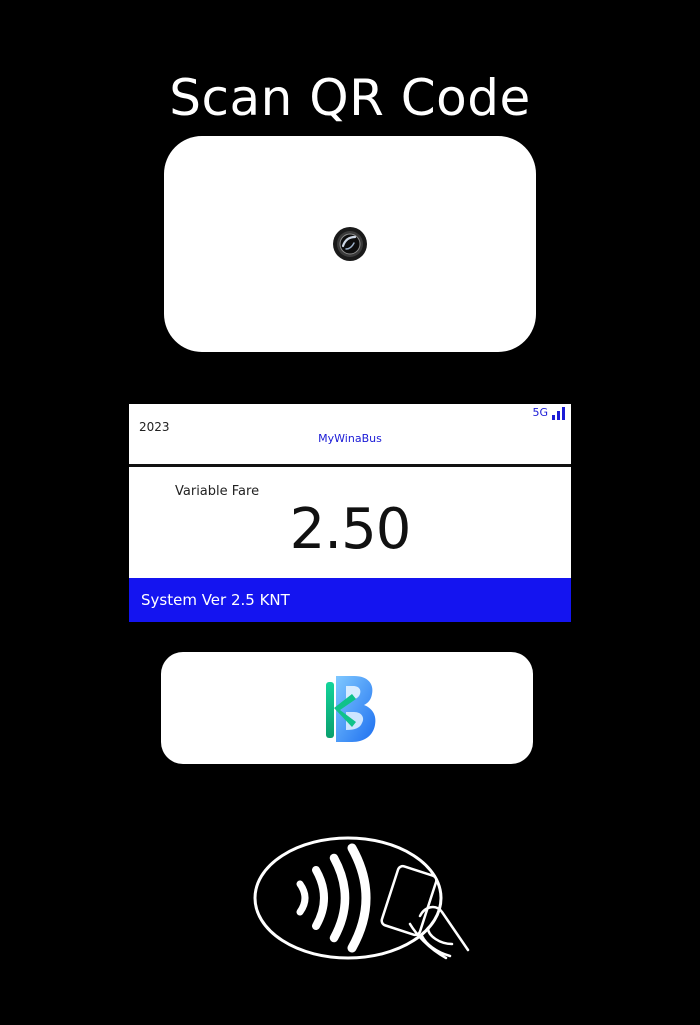 The width and height of the screenshot is (700, 1025). I want to click on network-status: 5G, so click(548, 413).